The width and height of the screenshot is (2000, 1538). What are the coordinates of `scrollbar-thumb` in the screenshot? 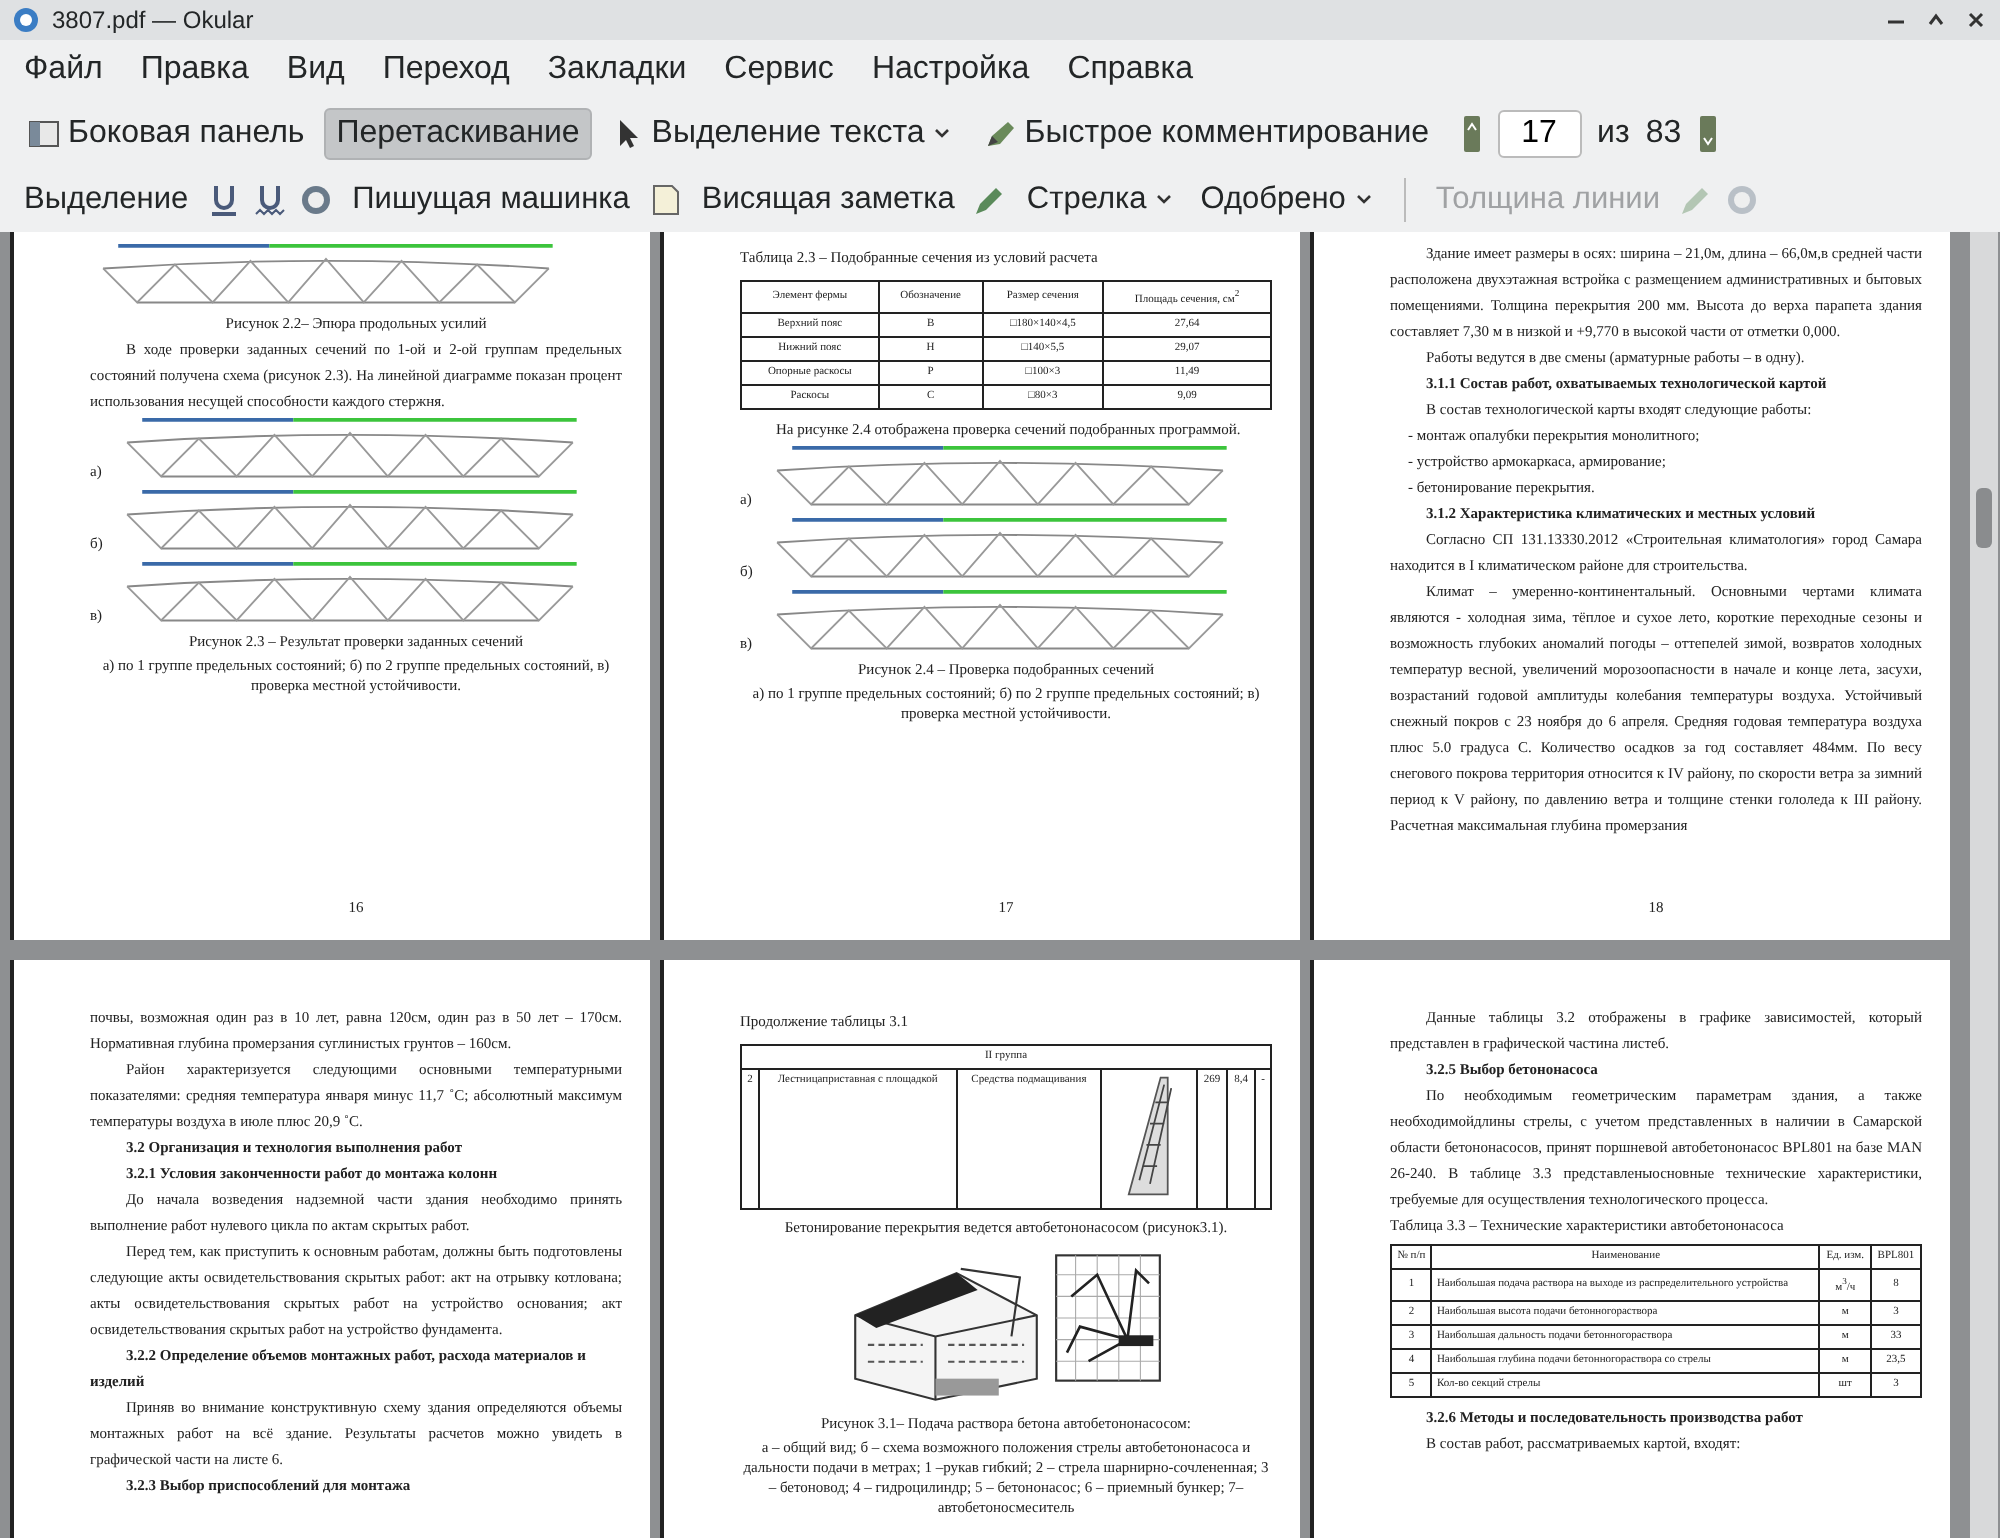 It's located at (1984, 518).